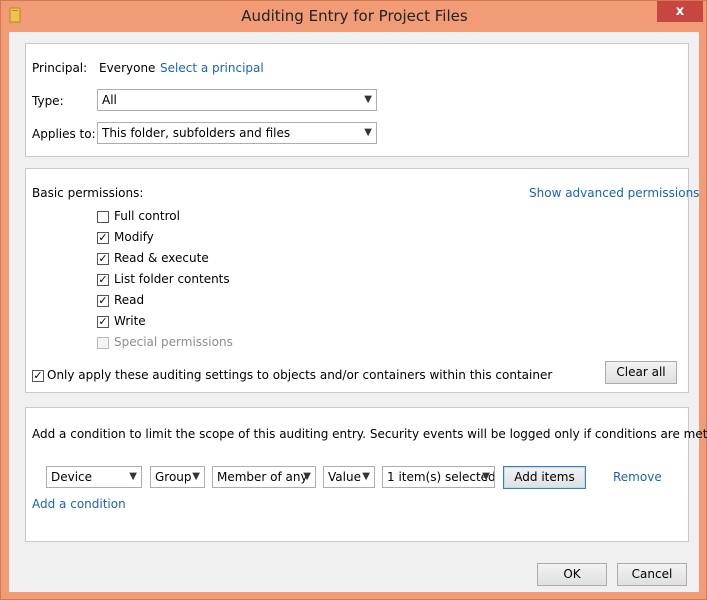 This screenshot has width=707, height=600. What do you see at coordinates (94, 477) in the screenshot?
I see `condition-attribute-dropdown: Device ▼` at bounding box center [94, 477].